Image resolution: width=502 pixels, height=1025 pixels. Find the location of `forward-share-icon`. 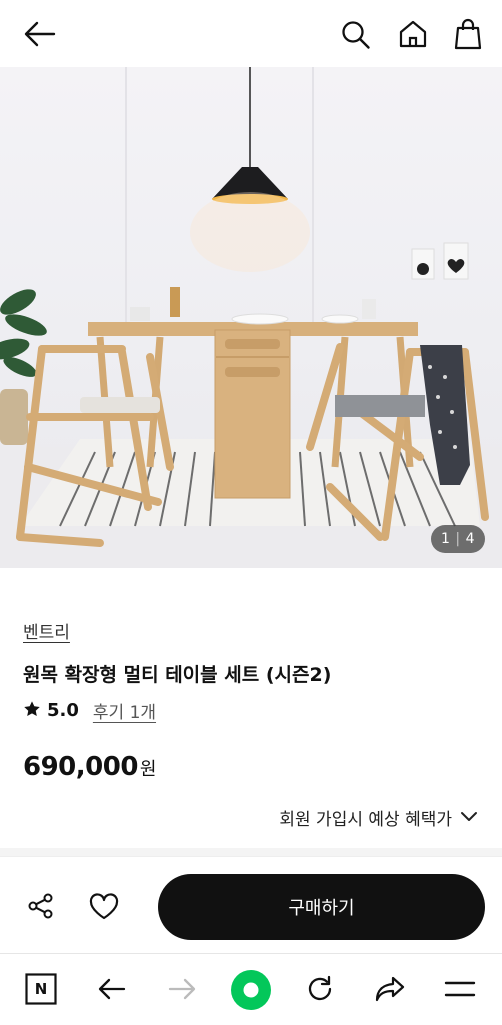

forward-share-icon is located at coordinates (390, 989).